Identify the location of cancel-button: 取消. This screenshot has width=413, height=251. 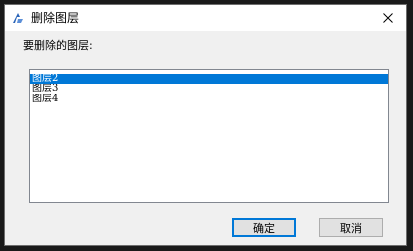
(351, 227).